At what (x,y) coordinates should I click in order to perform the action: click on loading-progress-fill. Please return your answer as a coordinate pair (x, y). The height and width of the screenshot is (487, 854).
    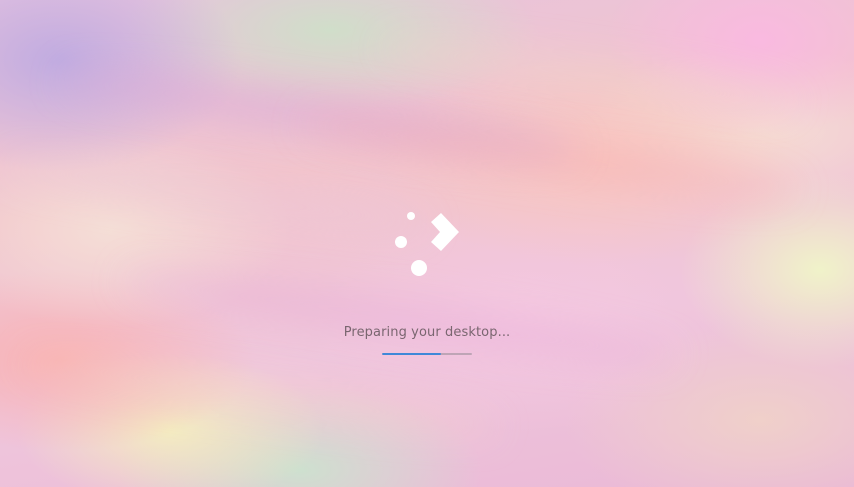
    Looking at the image, I should click on (412, 354).